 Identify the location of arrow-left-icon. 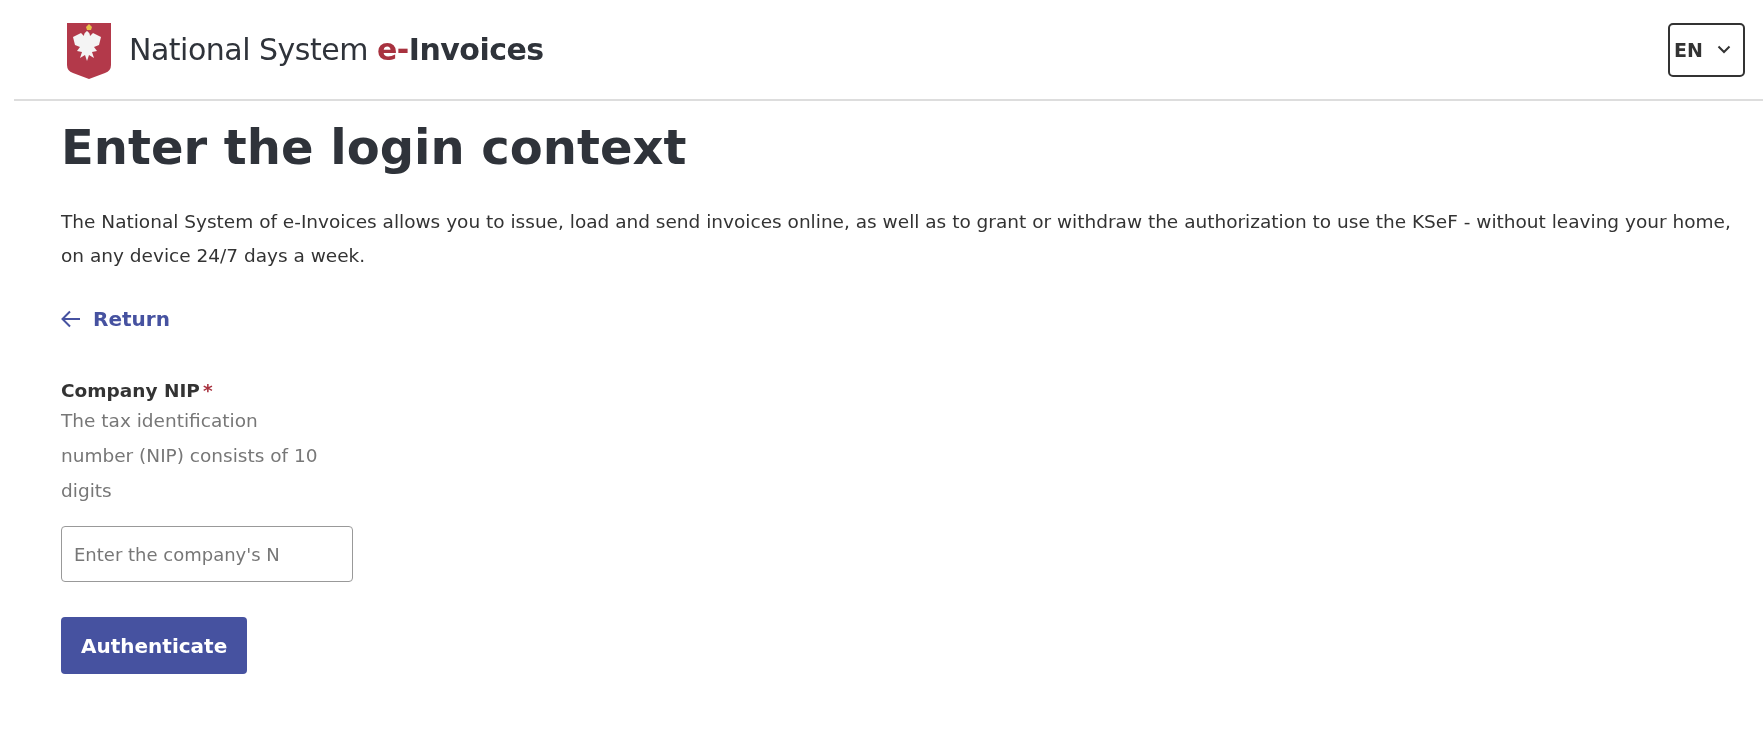
(71, 319).